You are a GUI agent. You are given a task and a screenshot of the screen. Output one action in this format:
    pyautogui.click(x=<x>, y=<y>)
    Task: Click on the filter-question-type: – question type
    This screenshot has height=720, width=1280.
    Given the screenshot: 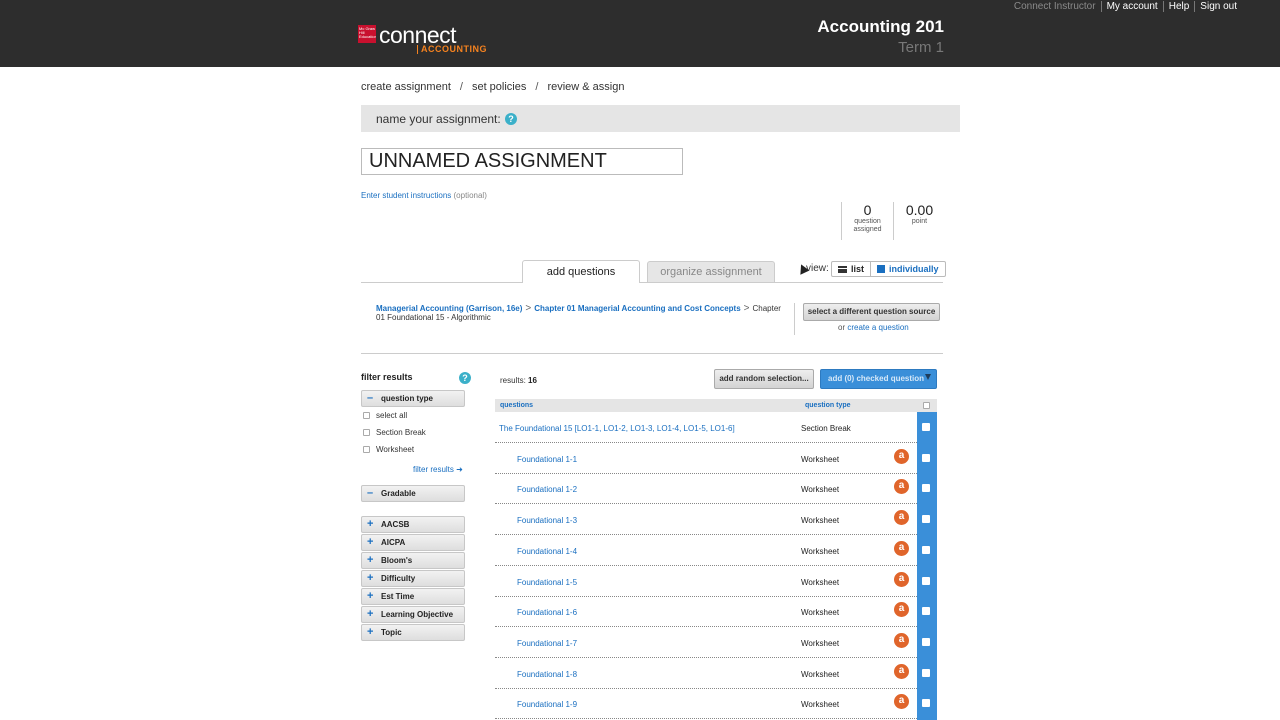 What is the action you would take?
    pyautogui.click(x=413, y=398)
    